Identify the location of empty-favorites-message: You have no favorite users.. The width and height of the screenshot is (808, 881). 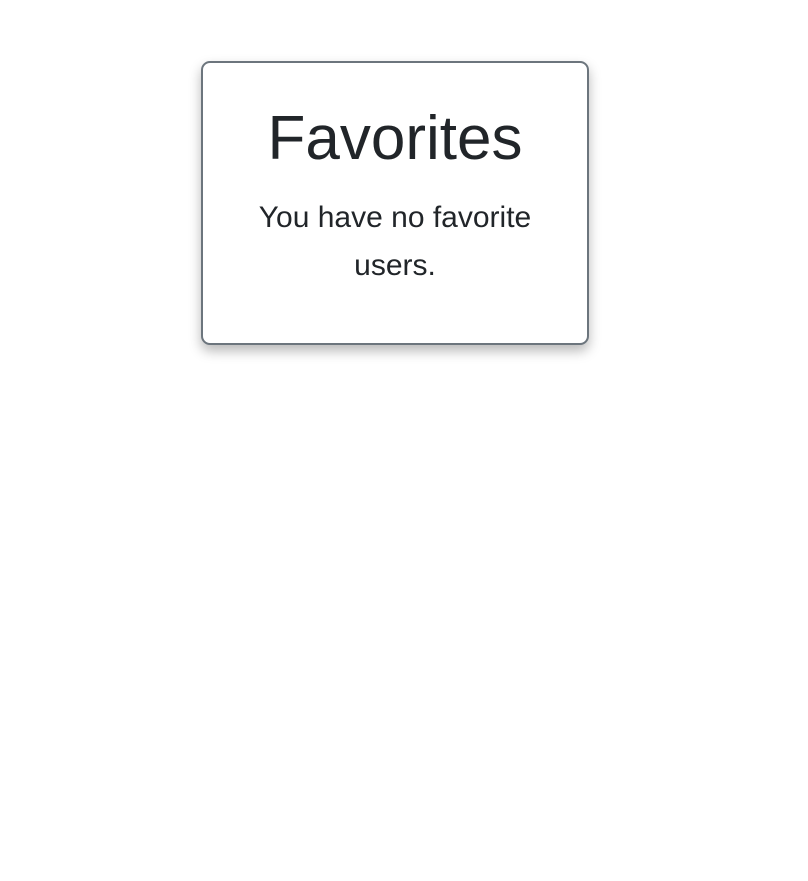
(395, 241).